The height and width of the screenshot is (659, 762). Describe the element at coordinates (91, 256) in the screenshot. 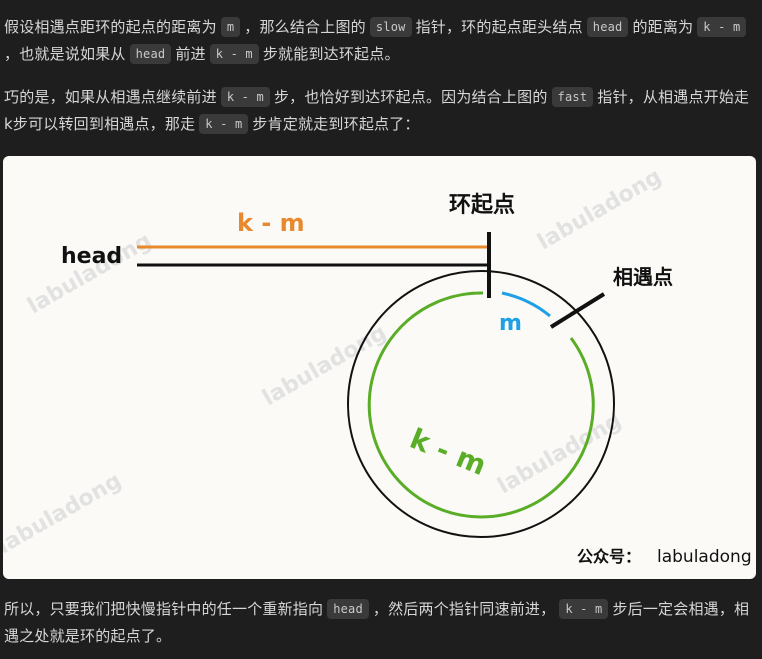

I see `label-head: head` at that location.